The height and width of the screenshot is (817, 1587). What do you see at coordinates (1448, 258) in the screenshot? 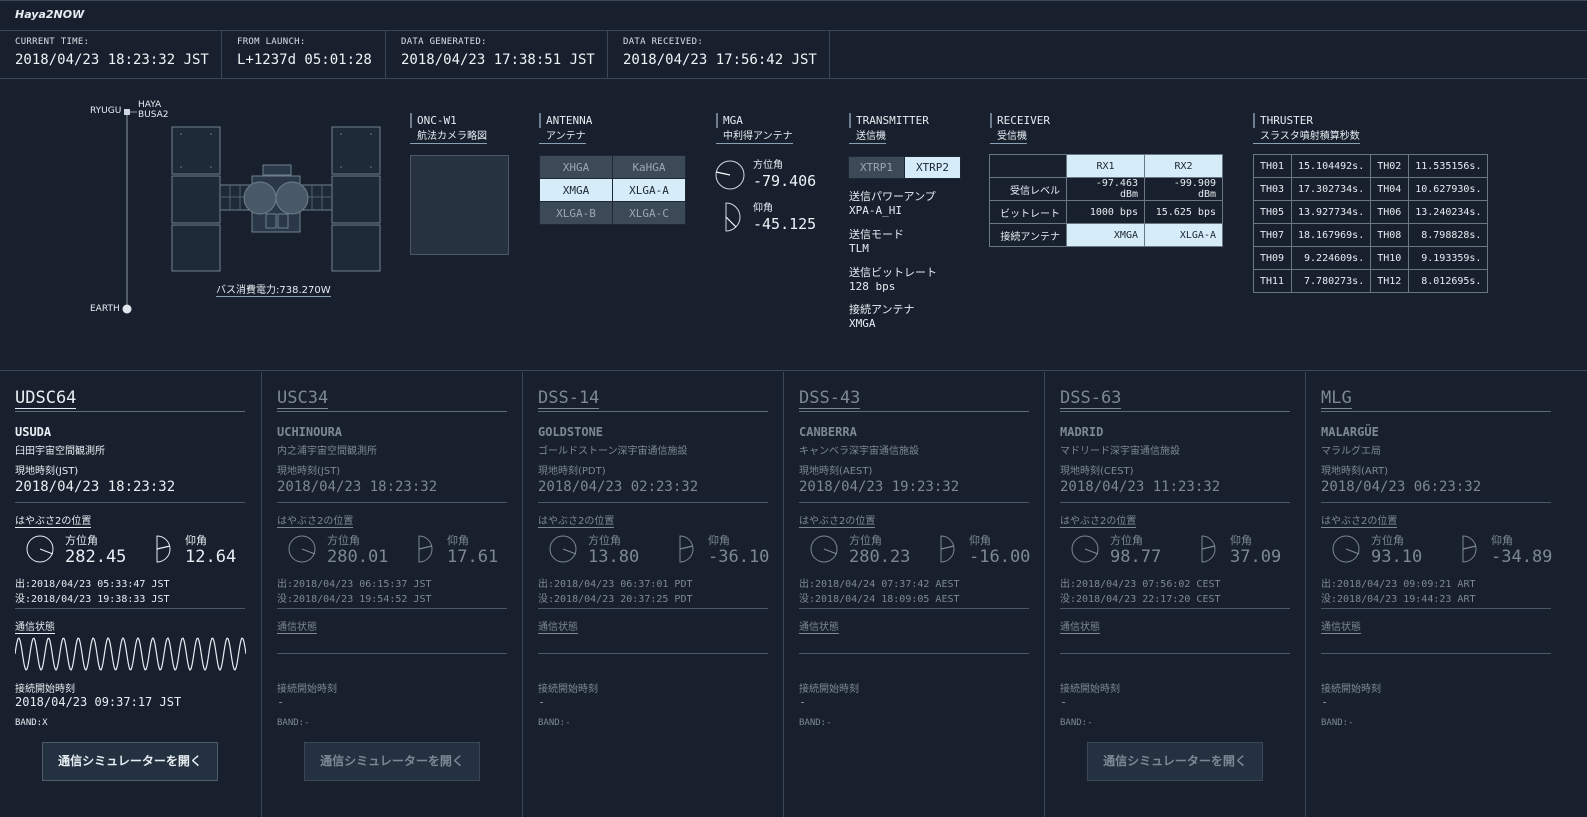
I see `thruster-seconds: 9.193359s.` at bounding box center [1448, 258].